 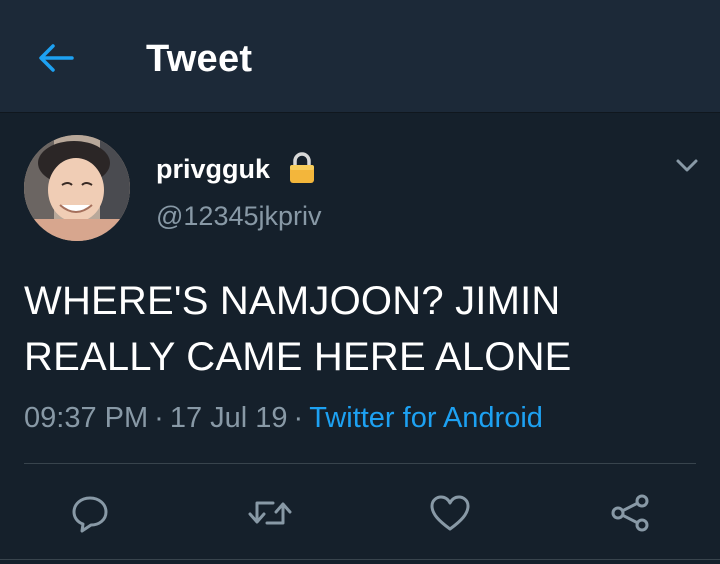 I want to click on tweet-source-link: Twitter for Android, so click(x=426, y=418).